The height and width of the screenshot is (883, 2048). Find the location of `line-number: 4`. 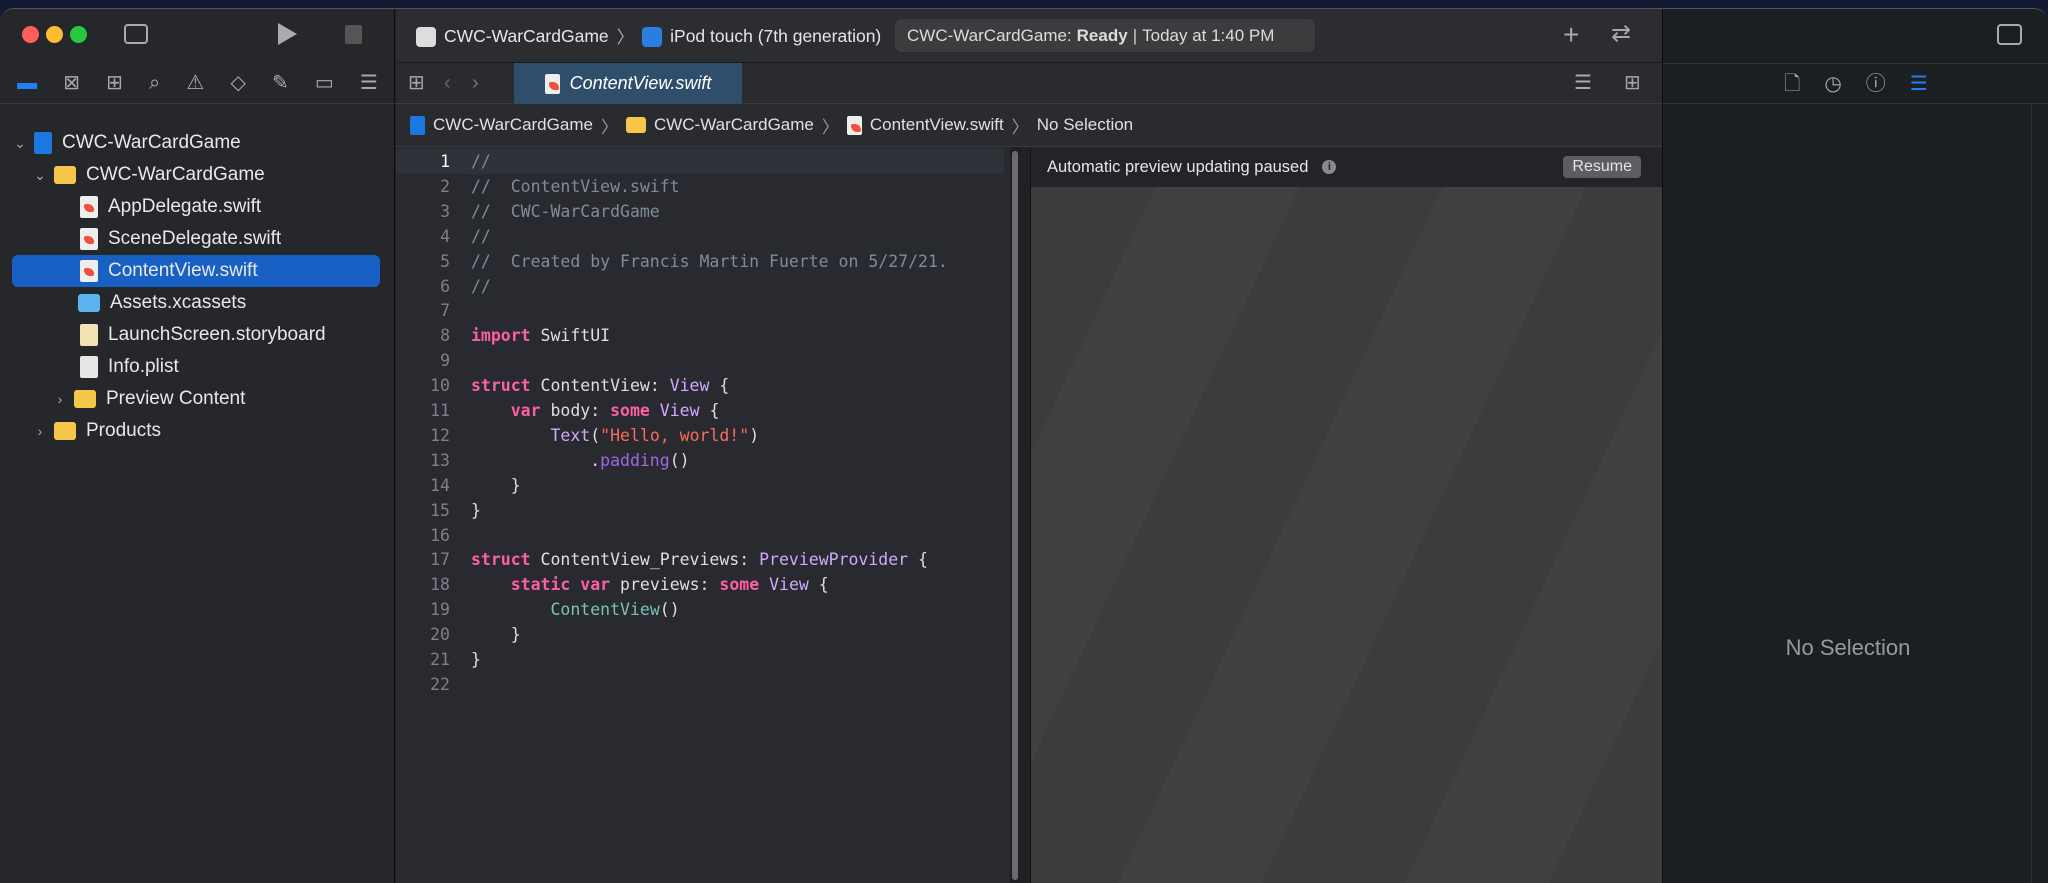

line-number: 4 is located at coordinates (445, 236).